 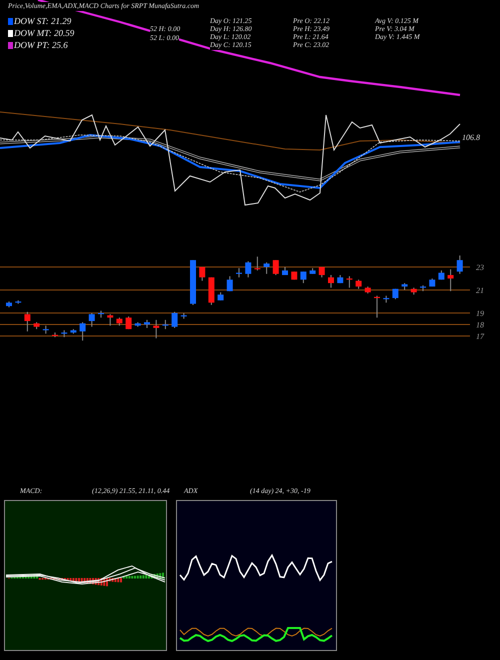 What do you see at coordinates (480, 336) in the screenshot?
I see `price-axis-label: 17` at bounding box center [480, 336].